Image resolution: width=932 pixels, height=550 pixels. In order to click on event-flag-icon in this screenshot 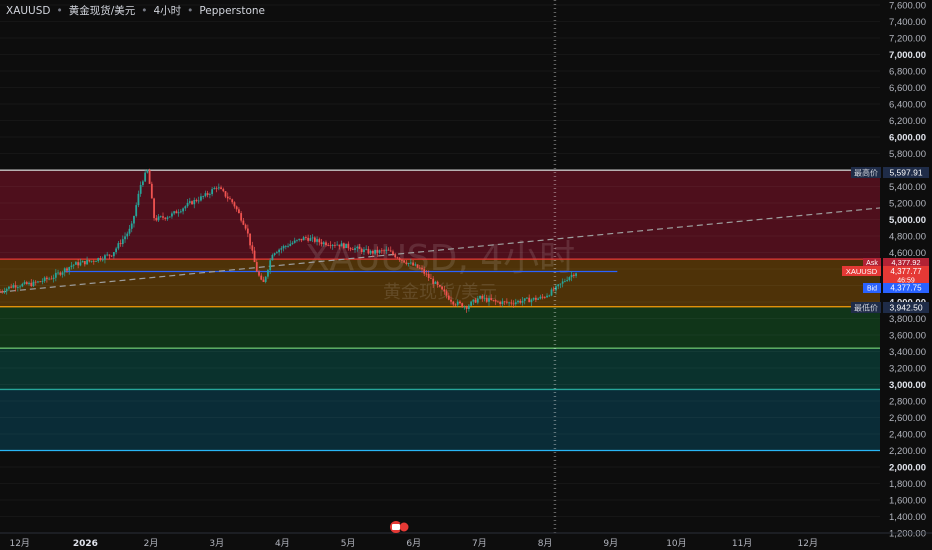, I will do `click(400, 527)`.